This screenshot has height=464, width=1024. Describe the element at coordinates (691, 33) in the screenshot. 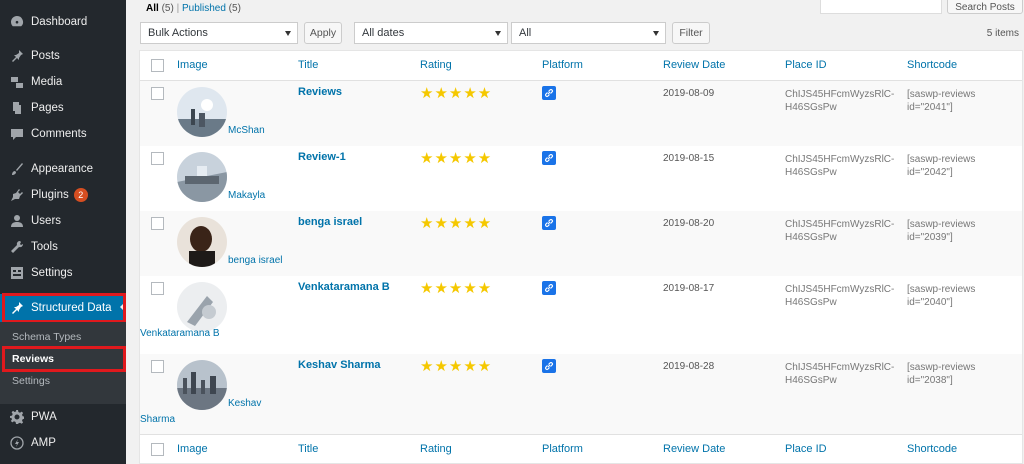

I see `filter-button: Filter` at that location.